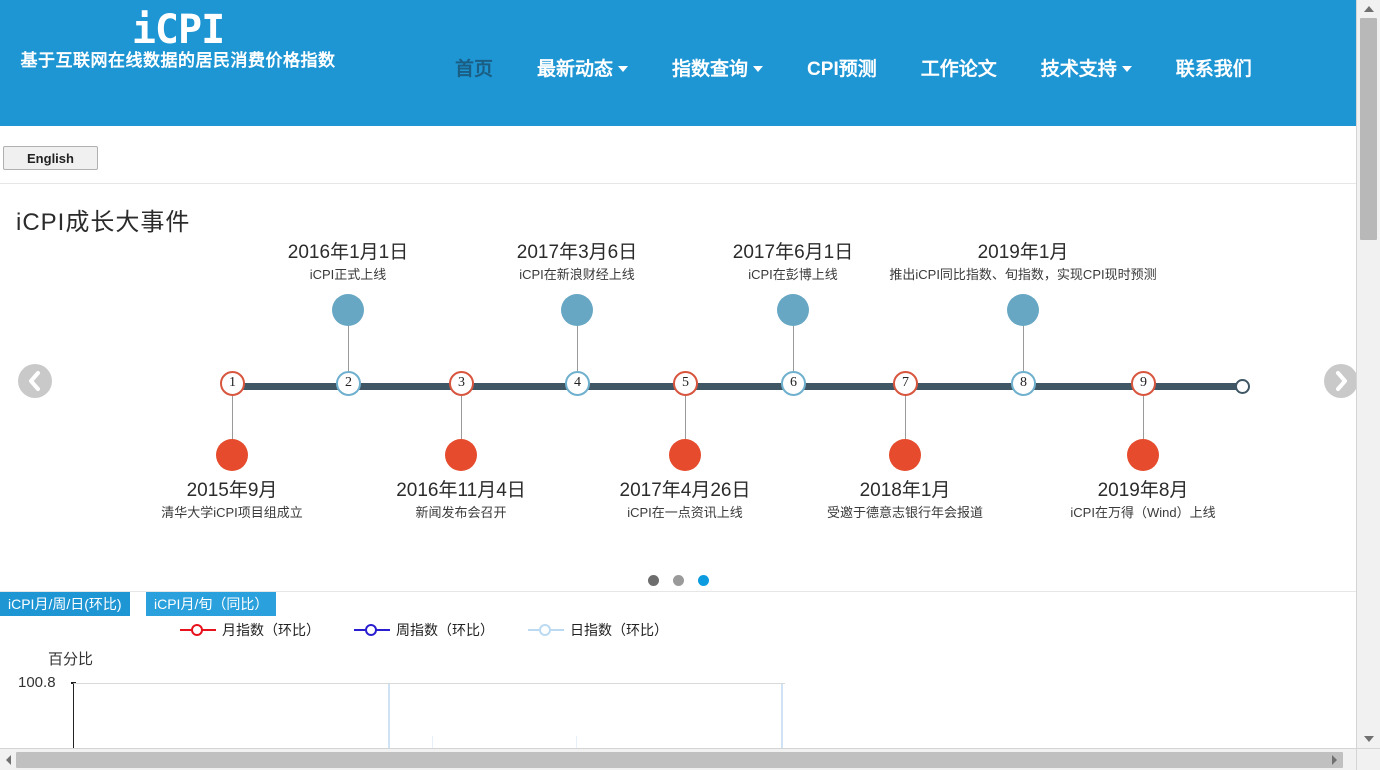 Image resolution: width=1380 pixels, height=770 pixels. I want to click on timeline-date: 2019年1月, so click(1023, 252).